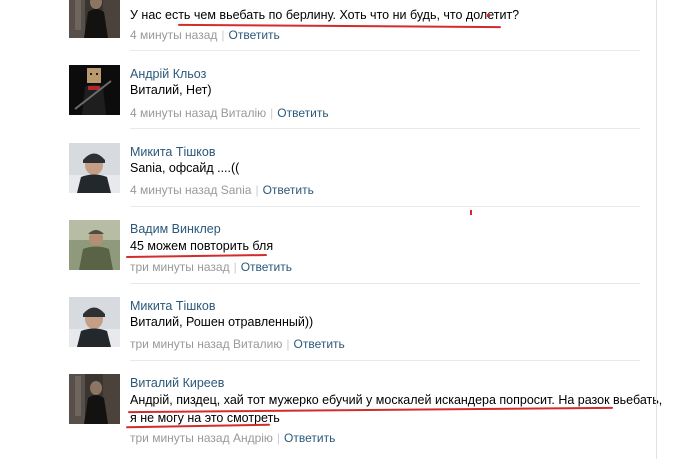  I want to click on reply-to-name: Виталию, so click(257, 344).